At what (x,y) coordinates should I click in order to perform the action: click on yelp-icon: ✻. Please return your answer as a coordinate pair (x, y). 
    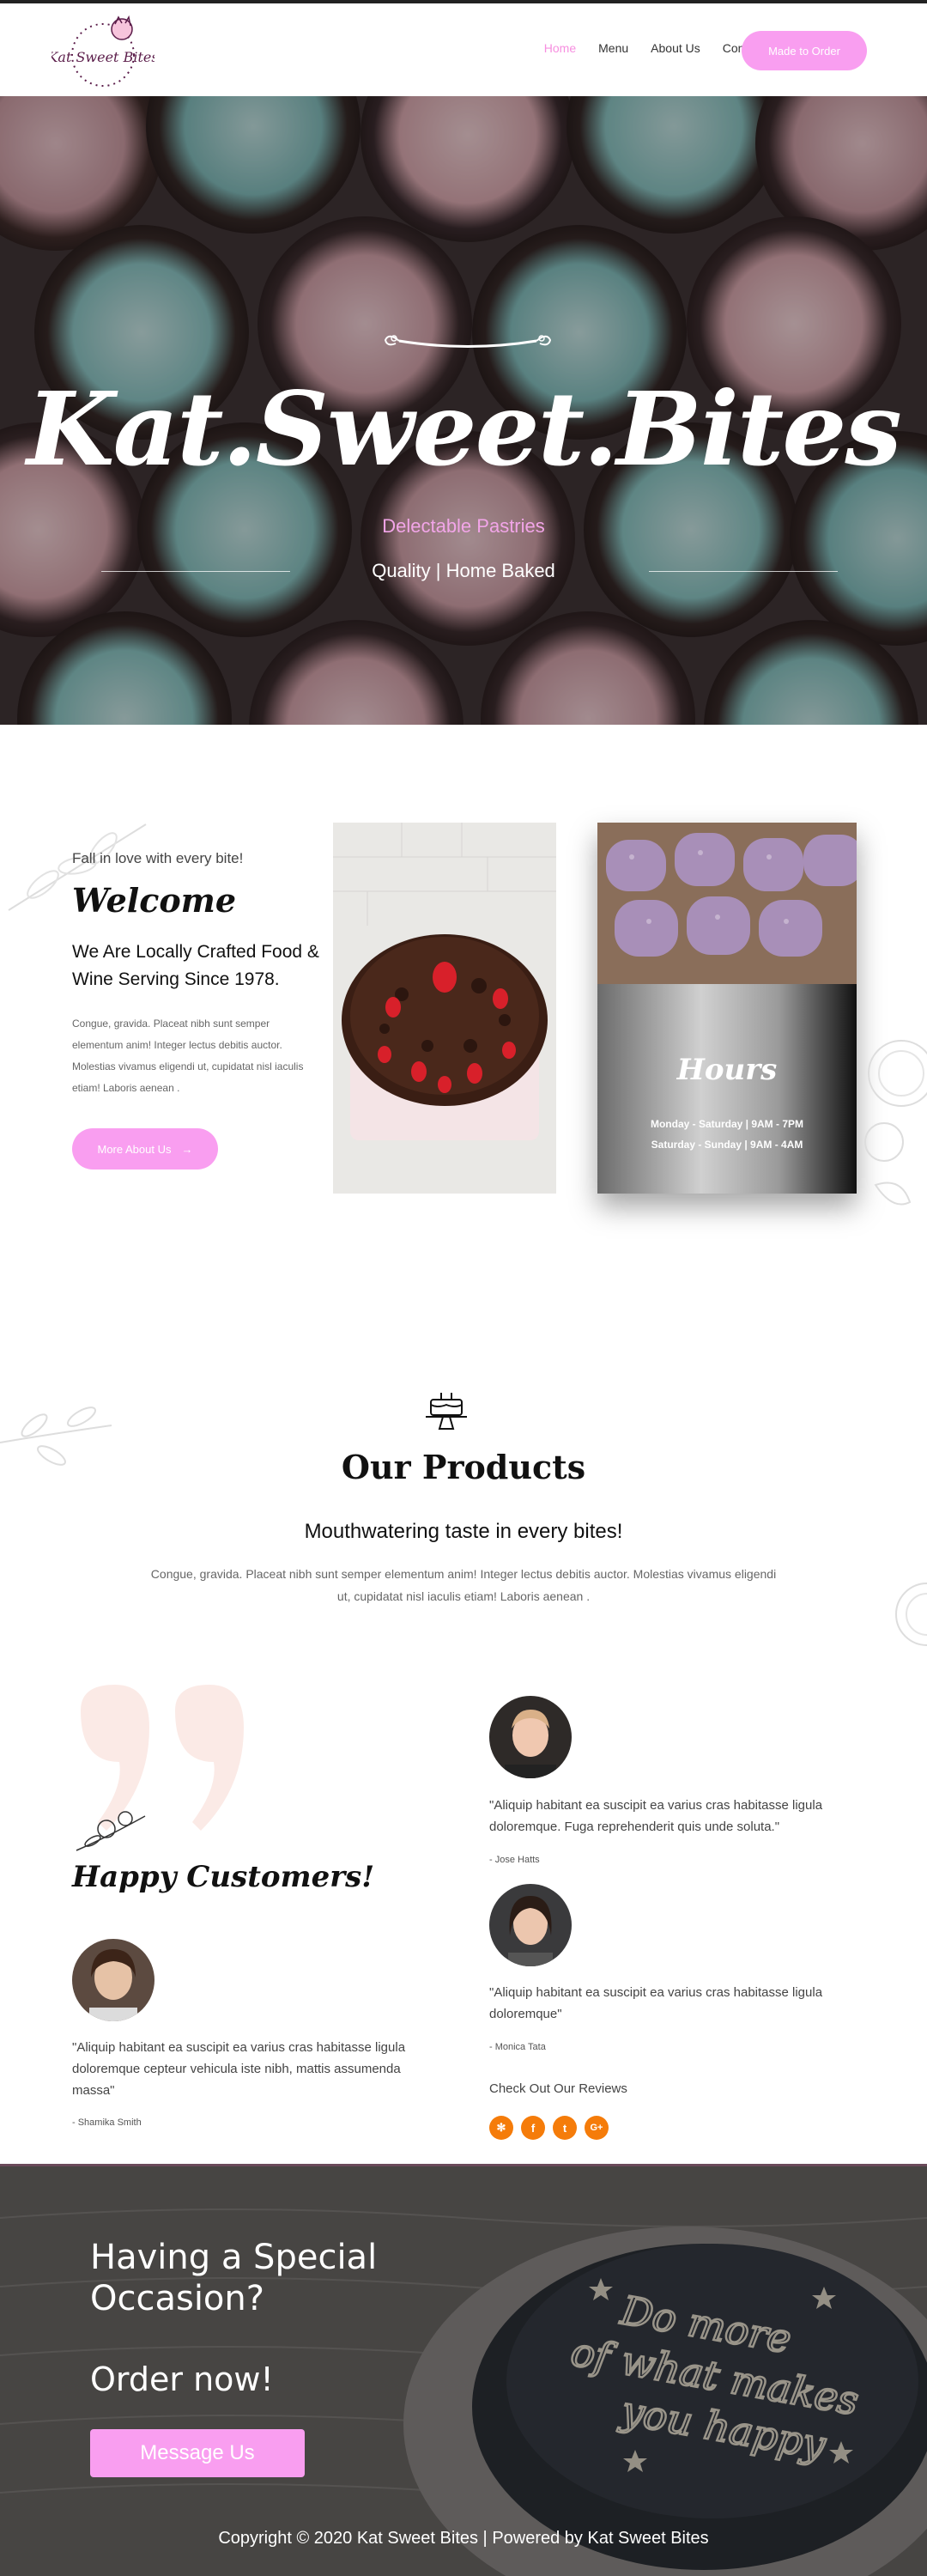
    Looking at the image, I should click on (501, 2128).